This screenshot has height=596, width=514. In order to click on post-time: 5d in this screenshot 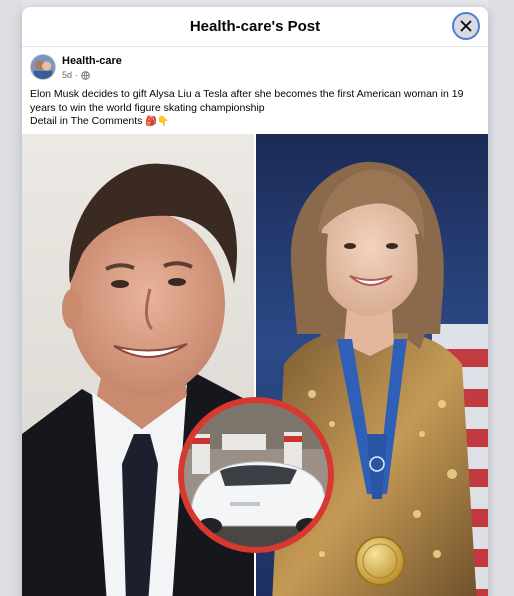, I will do `click(67, 75)`.